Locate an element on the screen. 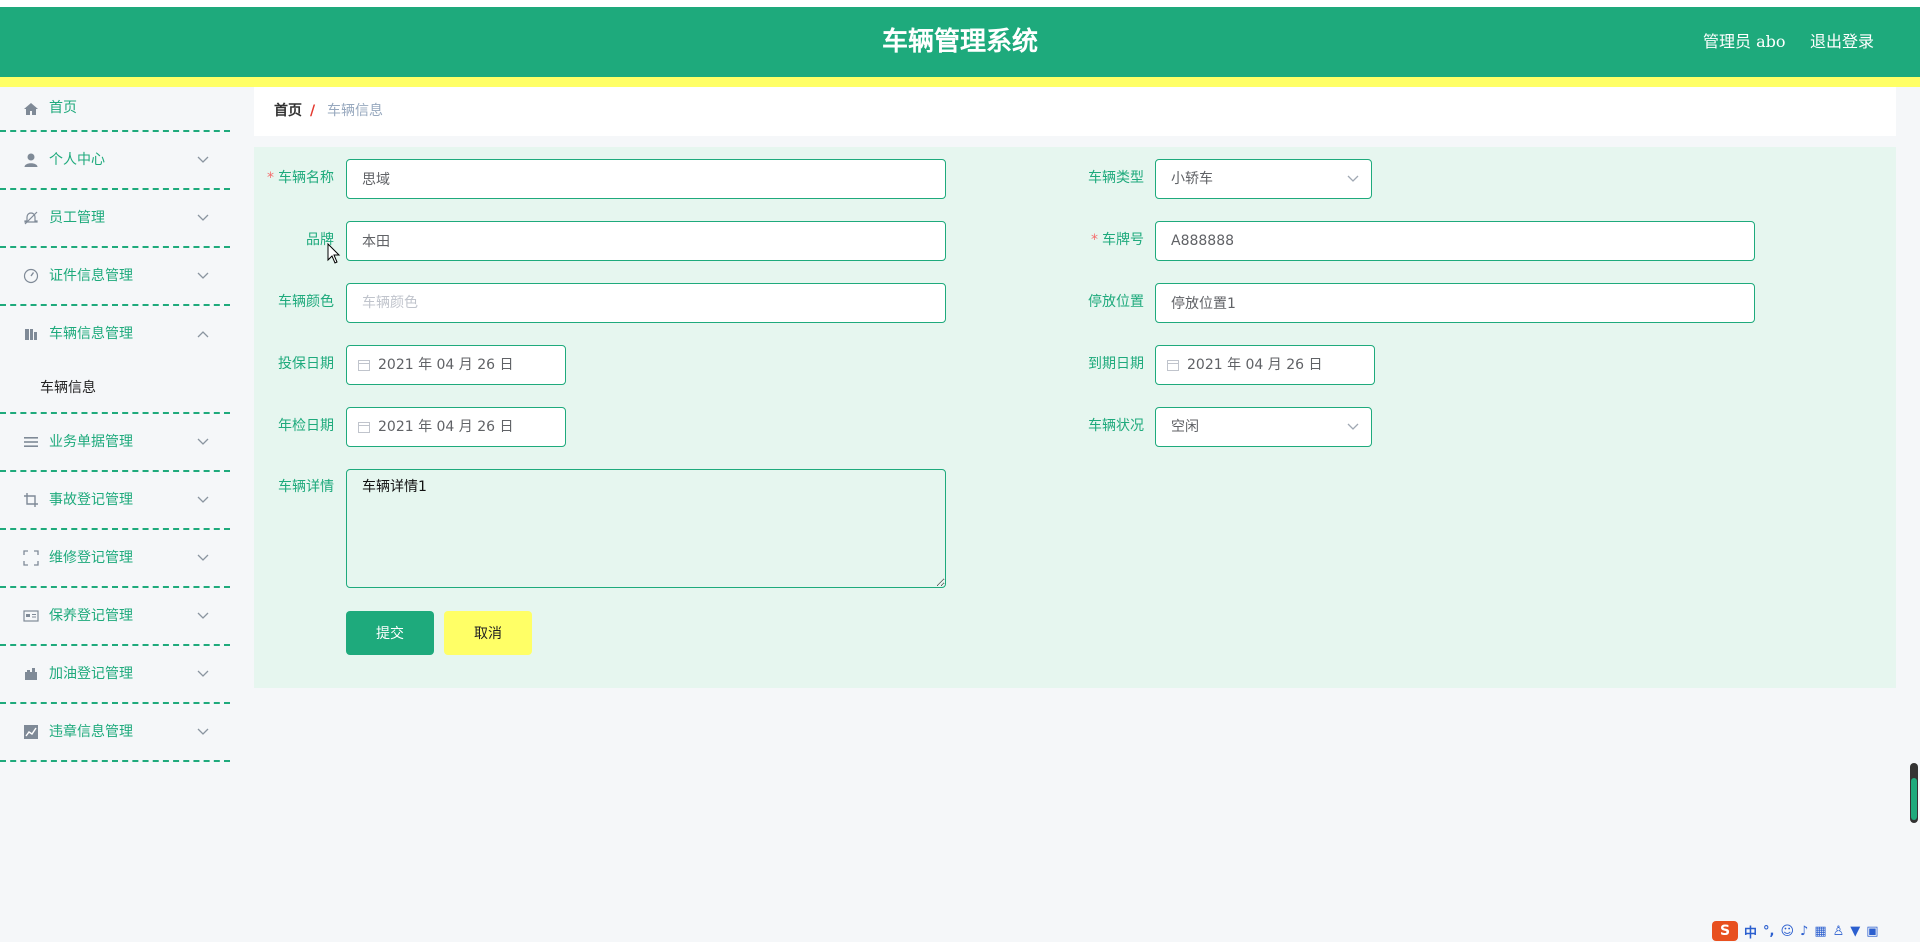 This screenshot has width=1920, height=942. home-icon is located at coordinates (31, 108).